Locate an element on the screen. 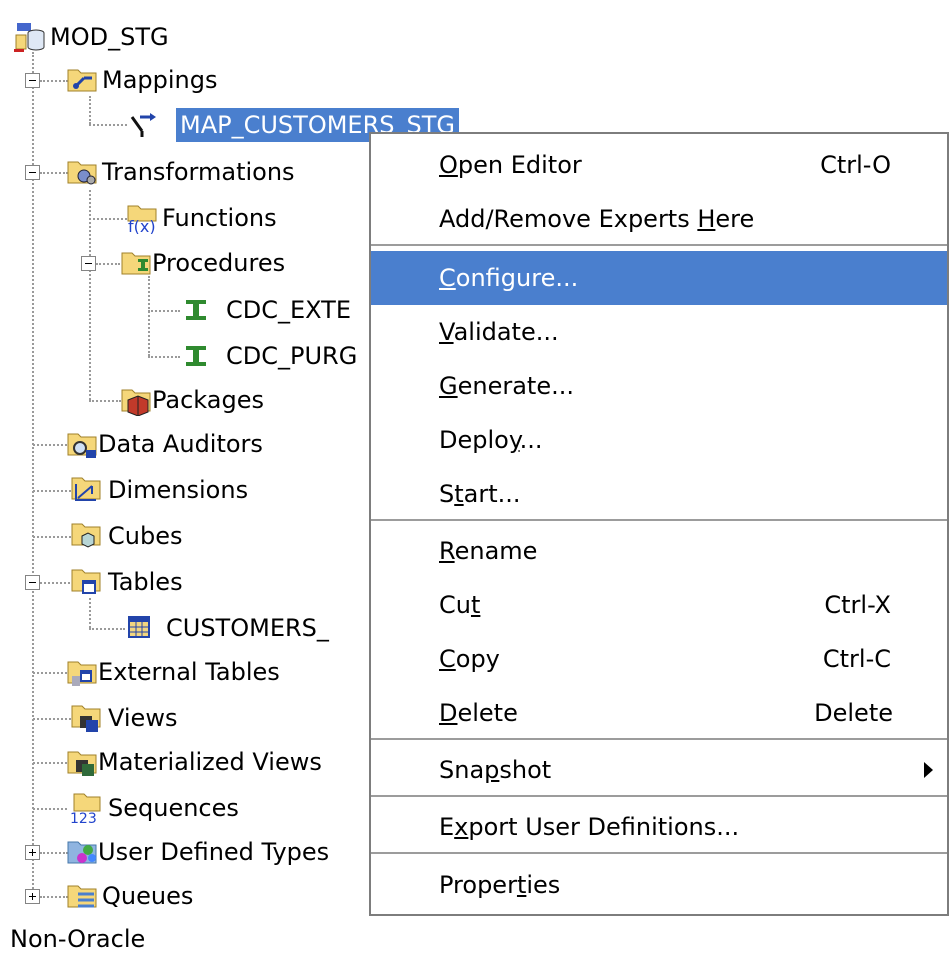 The width and height of the screenshot is (949, 956). procedure-icon is located at coordinates (196, 310).